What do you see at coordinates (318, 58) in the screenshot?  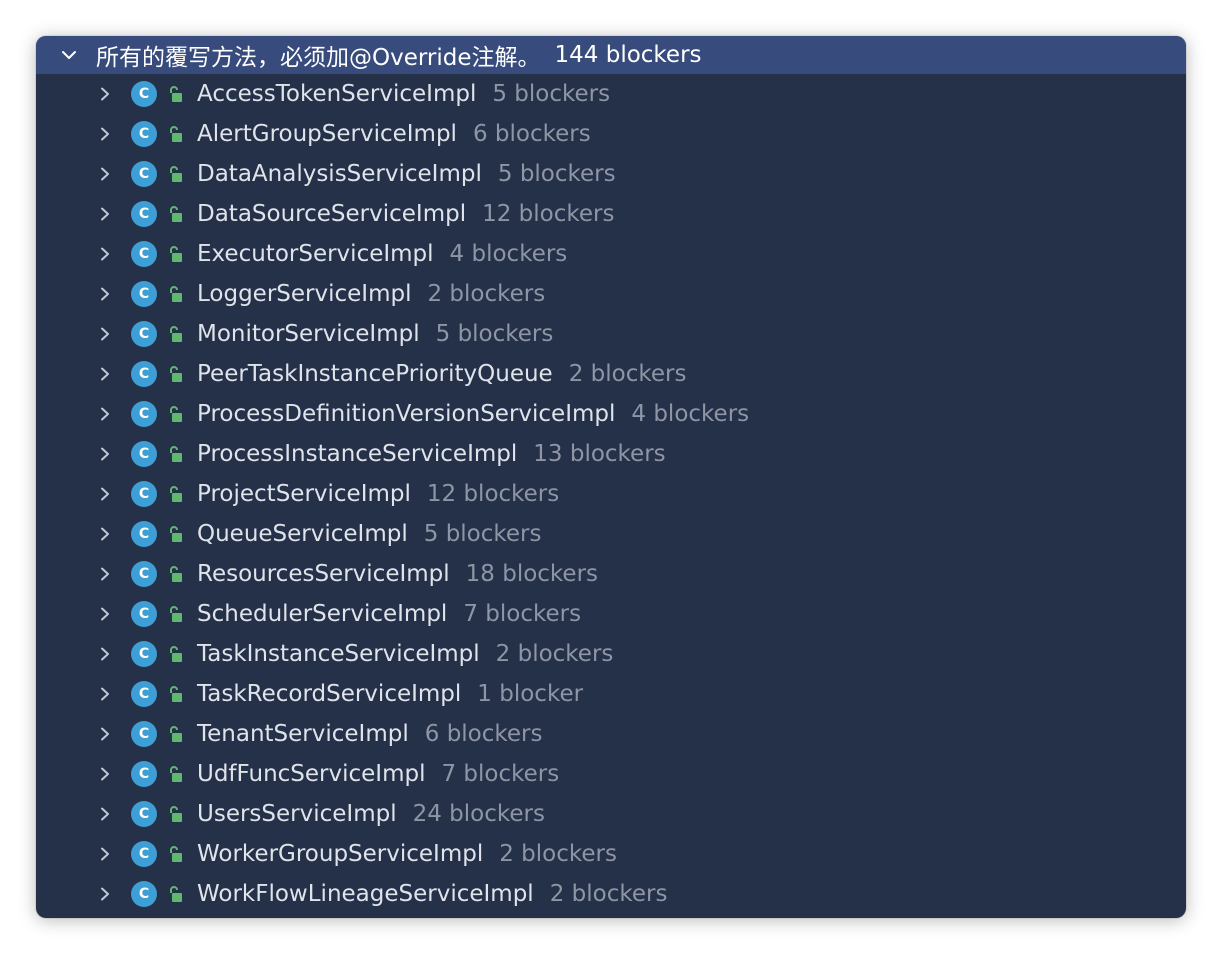 I see `rule-title: 所有的覆写方法，必须加@Override注解。` at bounding box center [318, 58].